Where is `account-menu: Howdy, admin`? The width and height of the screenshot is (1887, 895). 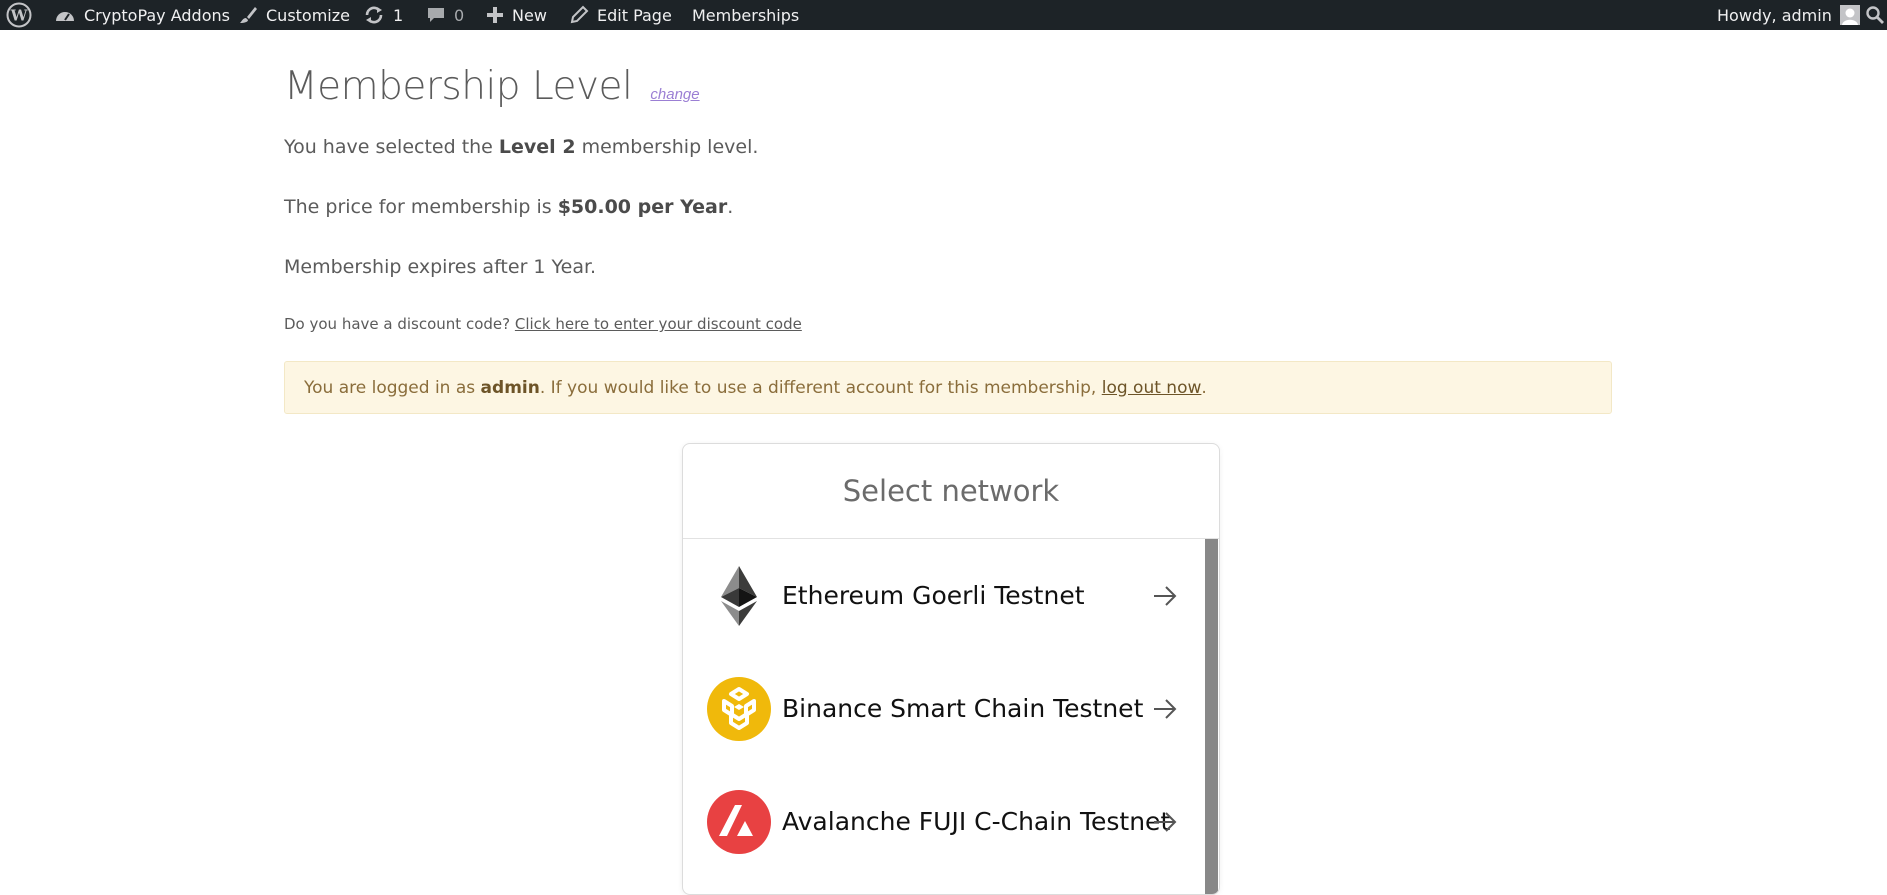 account-menu: Howdy, admin is located at coordinates (1788, 15).